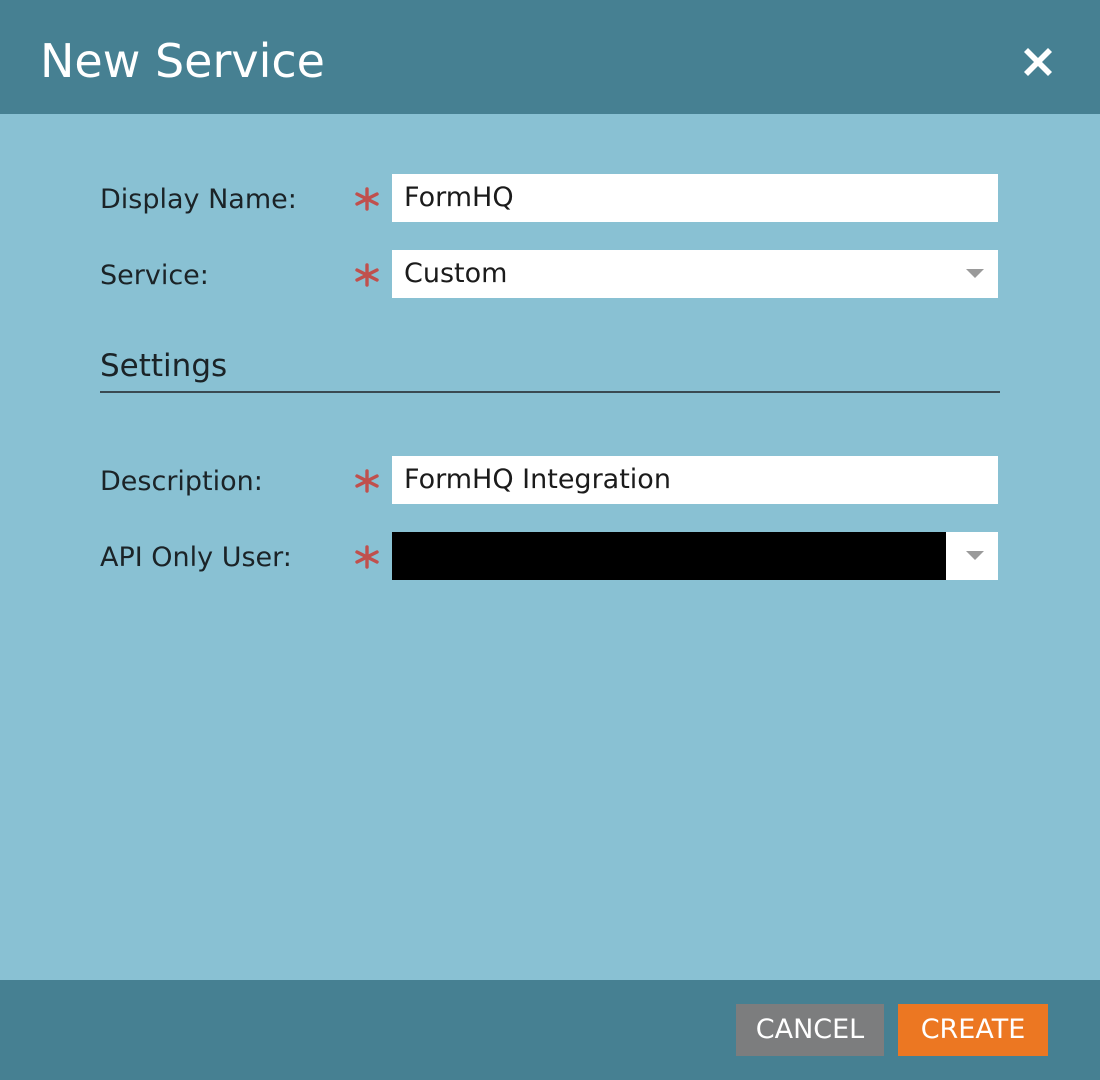 This screenshot has width=1100, height=1080. Describe the element at coordinates (550, 57) in the screenshot. I see `dialog-header: New Service` at that location.